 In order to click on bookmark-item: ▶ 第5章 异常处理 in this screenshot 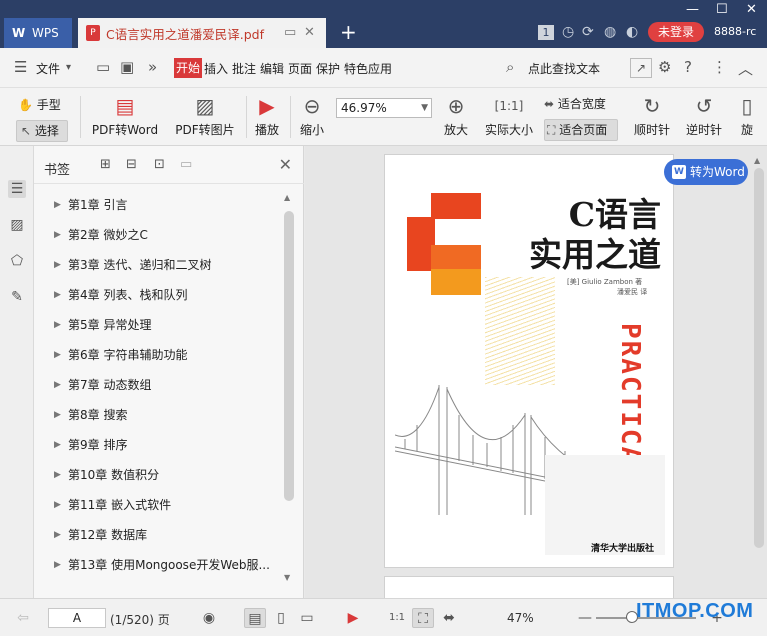, I will do `click(164, 325)`.